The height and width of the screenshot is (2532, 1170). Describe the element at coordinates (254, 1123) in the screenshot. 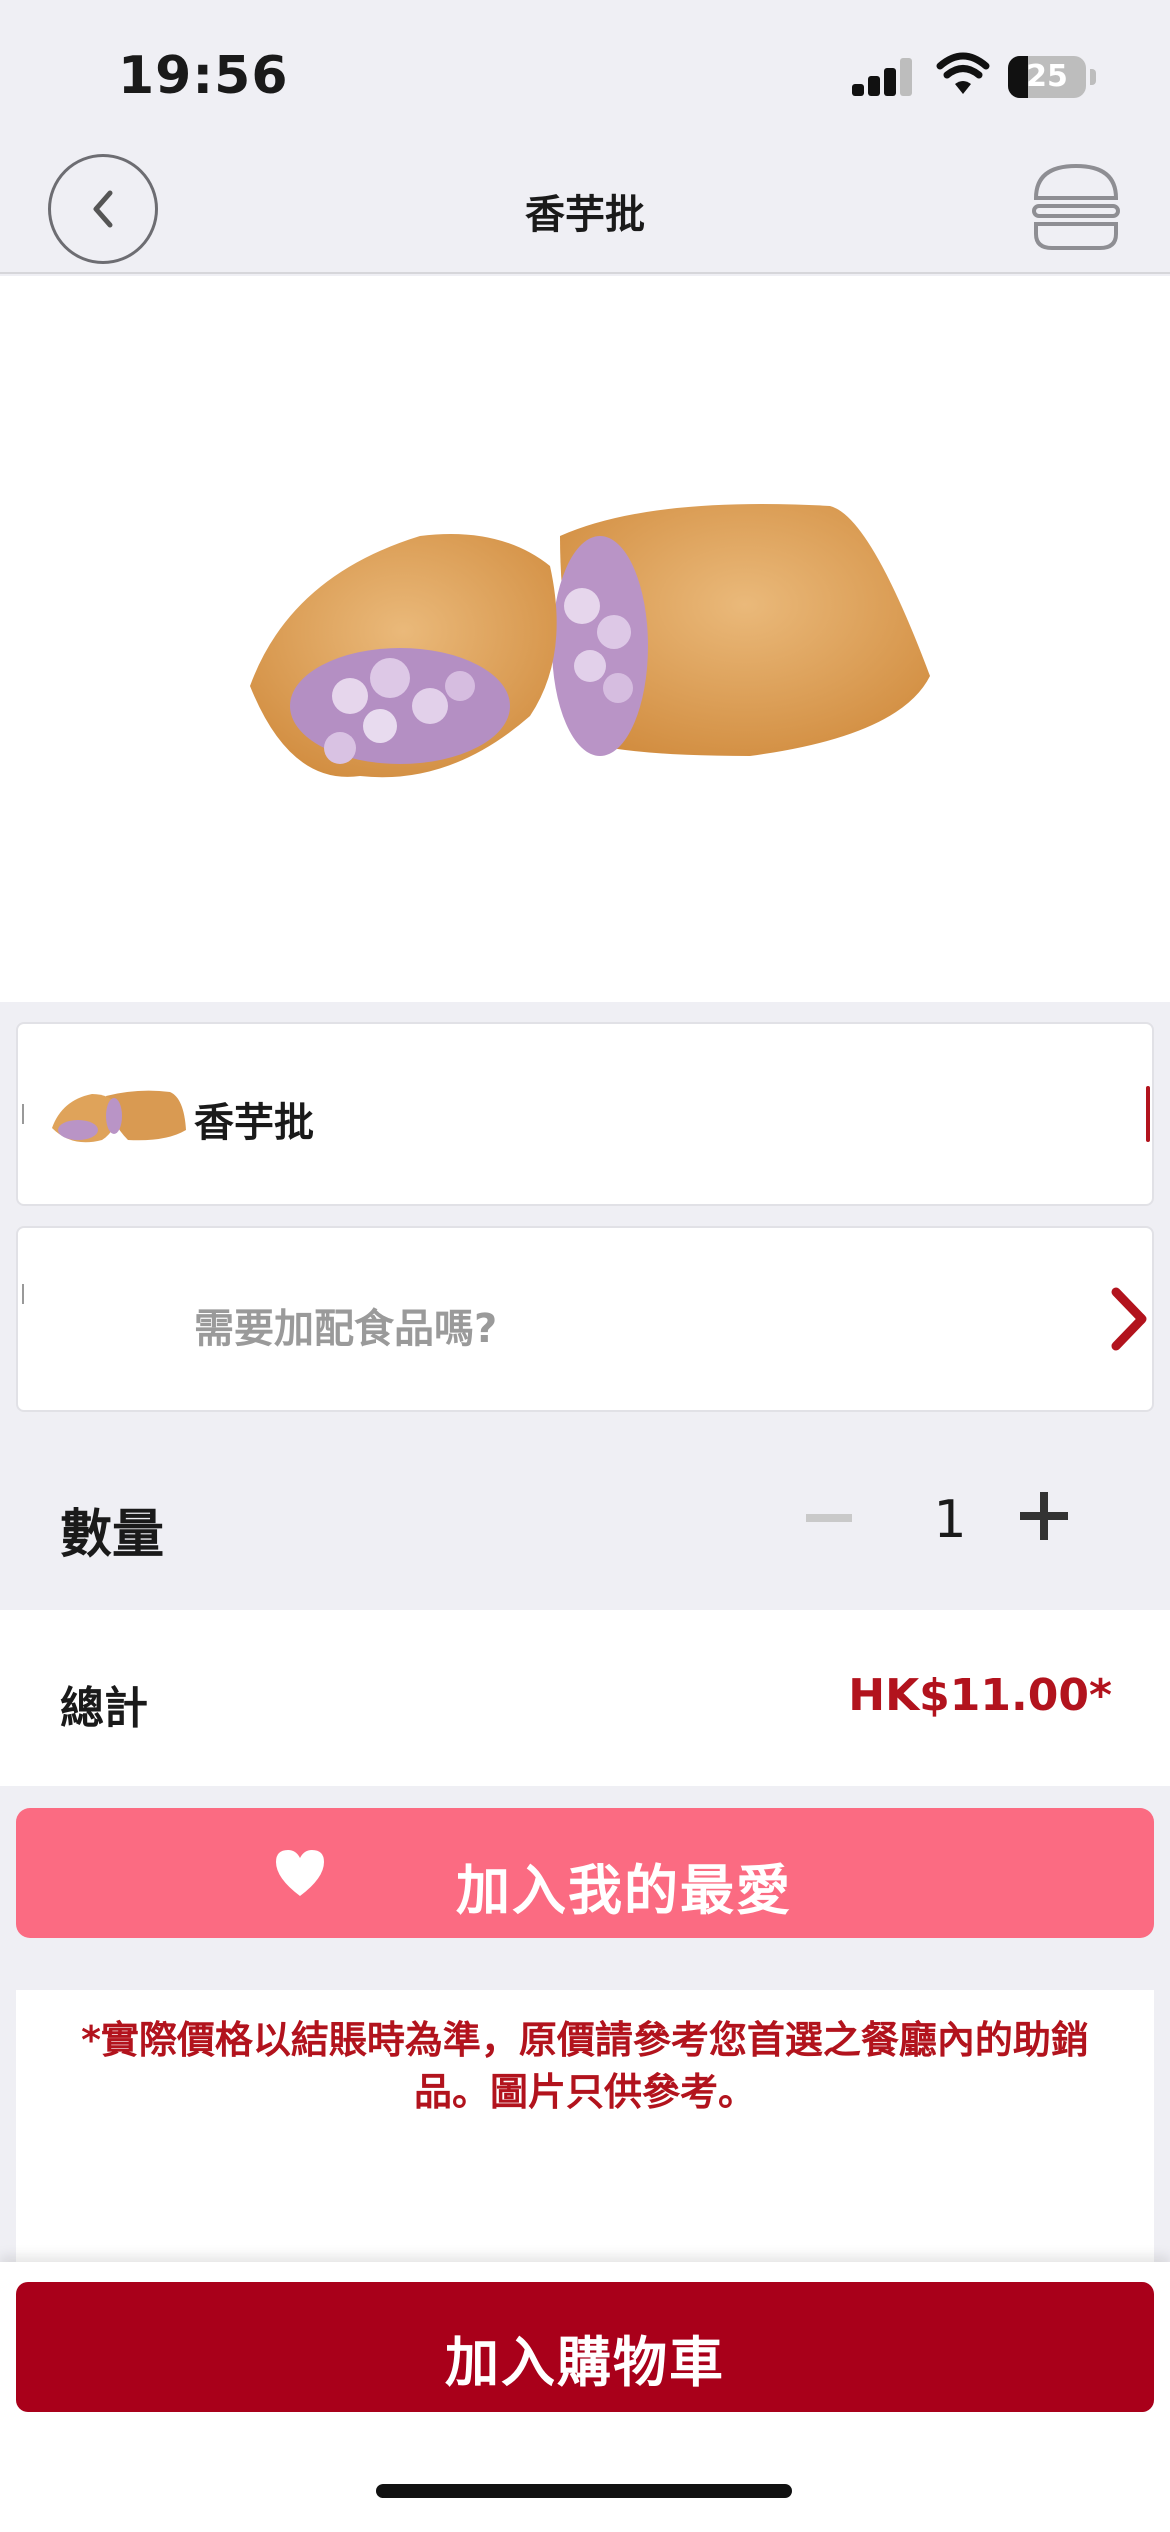

I see `item-name: 香芋批` at that location.